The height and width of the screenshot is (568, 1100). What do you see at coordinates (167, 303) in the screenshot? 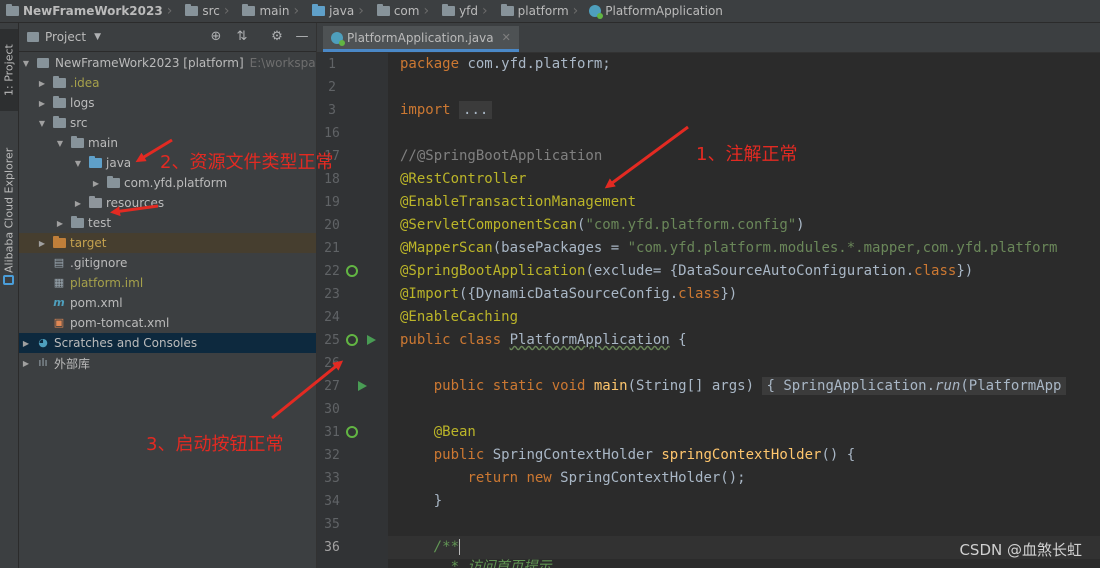
I see `tree-item-pom: m pom.xml` at bounding box center [167, 303].